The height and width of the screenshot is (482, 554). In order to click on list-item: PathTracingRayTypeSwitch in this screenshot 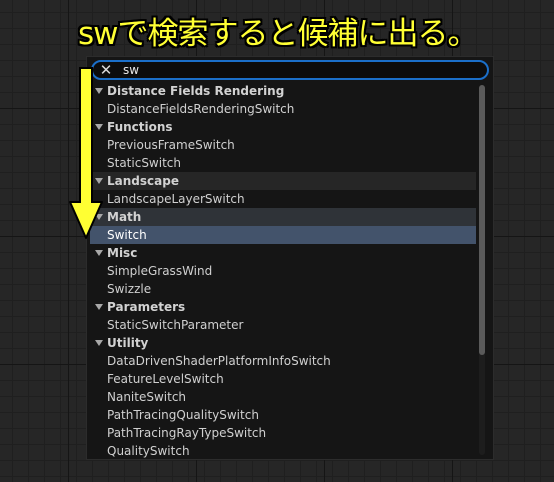, I will do `click(283, 433)`.